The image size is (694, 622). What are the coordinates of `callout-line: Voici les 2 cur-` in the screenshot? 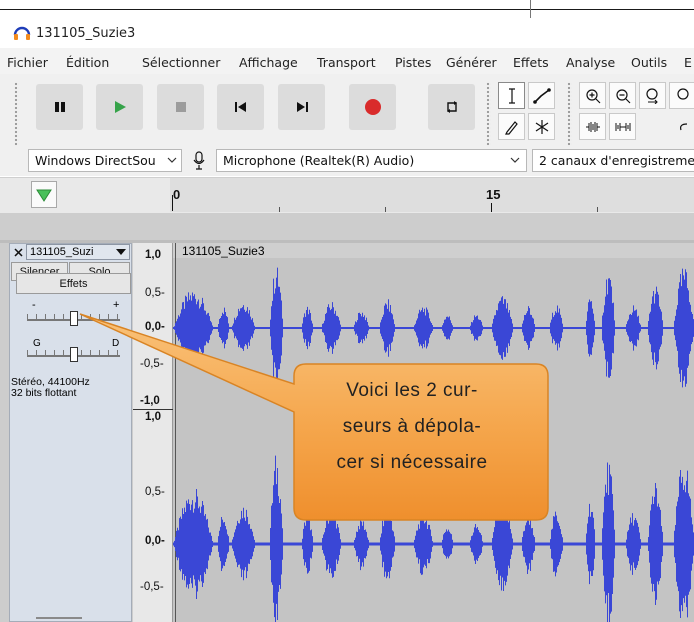 It's located at (412, 390).